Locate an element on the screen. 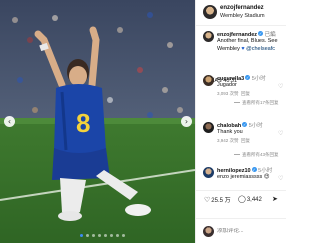 The width and height of the screenshot is (320, 243). heart-icon: ♡ is located at coordinates (207, 200).